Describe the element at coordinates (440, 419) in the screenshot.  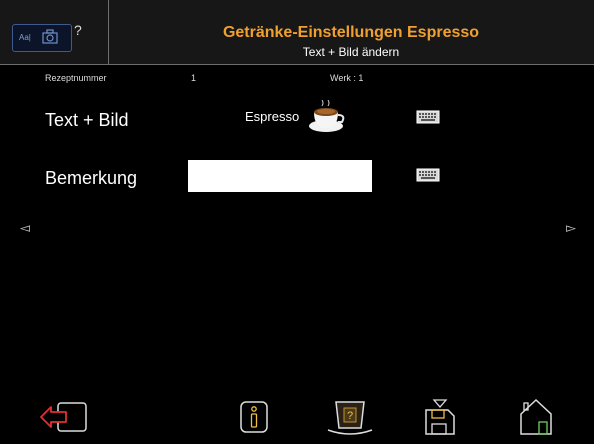
I see `save-icon` at that location.